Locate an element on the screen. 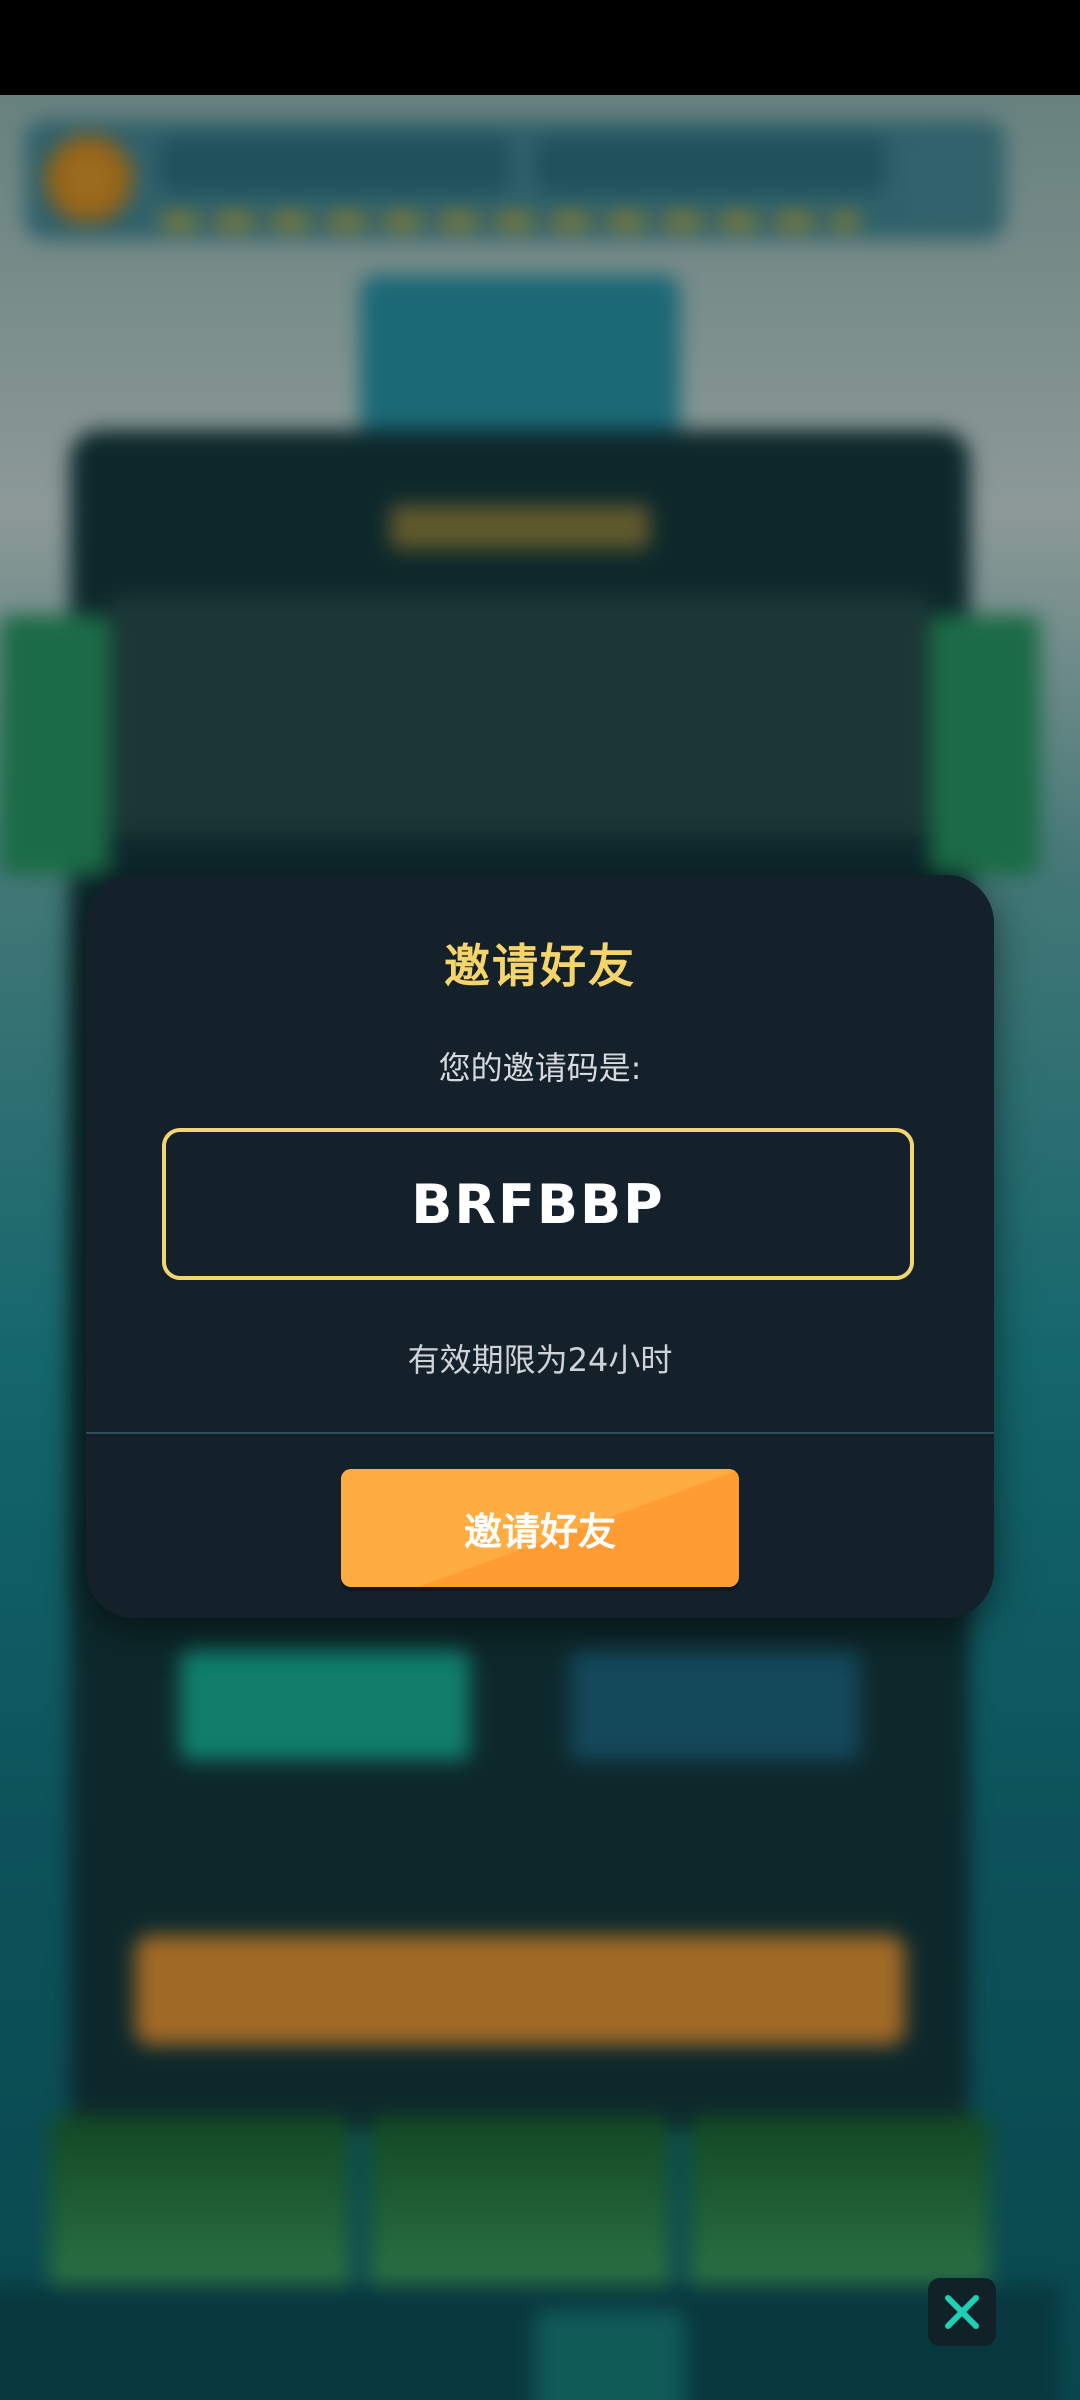  divider is located at coordinates (540, 1433).